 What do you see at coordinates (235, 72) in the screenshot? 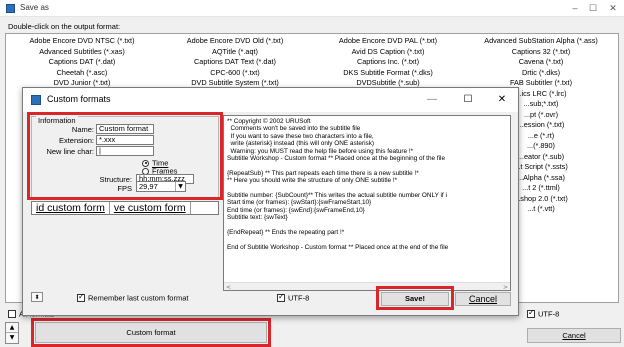
I see `format-item: CPC-600 (*.txt)` at bounding box center [235, 72].